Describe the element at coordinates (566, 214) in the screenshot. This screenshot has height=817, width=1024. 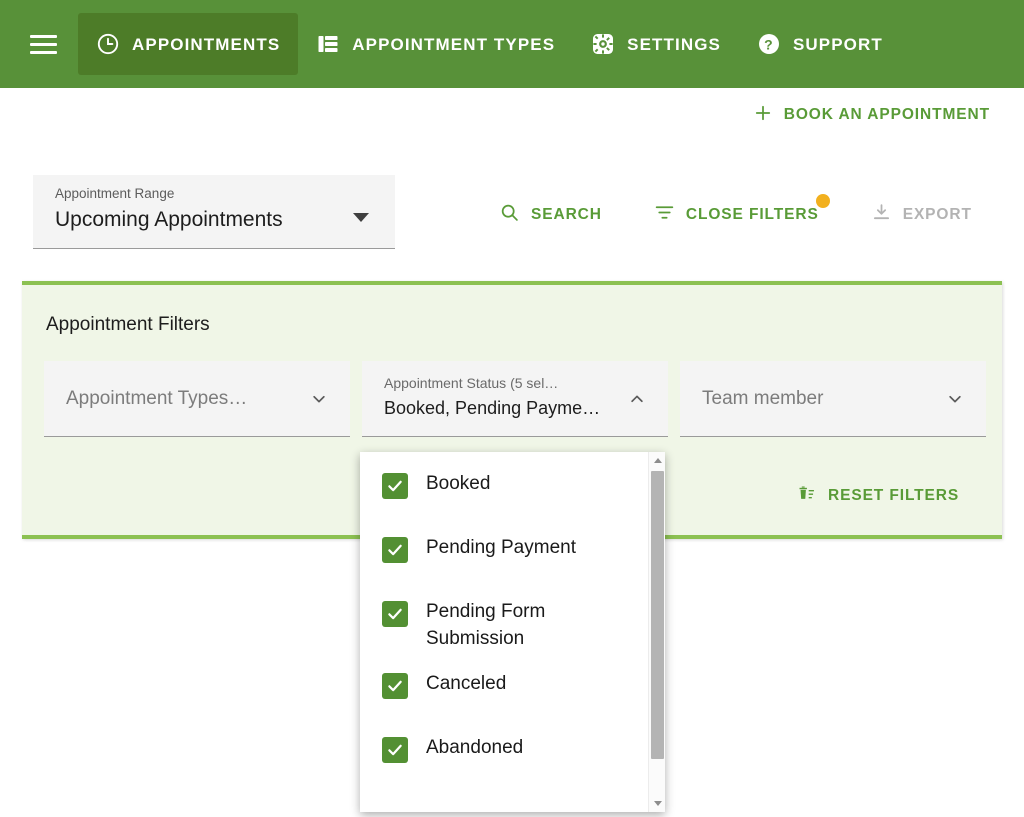
I see `search-label: SEARCH` at that location.